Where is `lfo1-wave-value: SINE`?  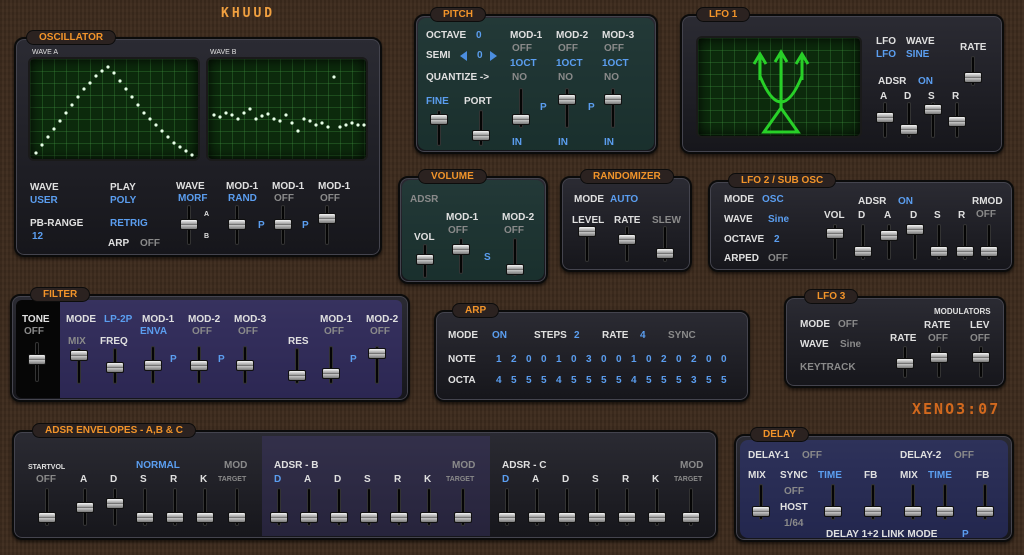
lfo1-wave-value: SINE is located at coordinates (917, 54).